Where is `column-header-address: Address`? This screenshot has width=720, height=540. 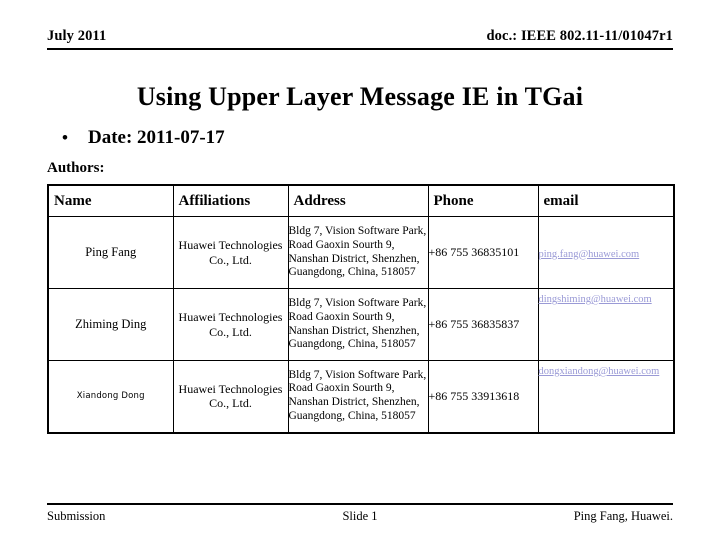
column-header-address: Address is located at coordinates (358, 200).